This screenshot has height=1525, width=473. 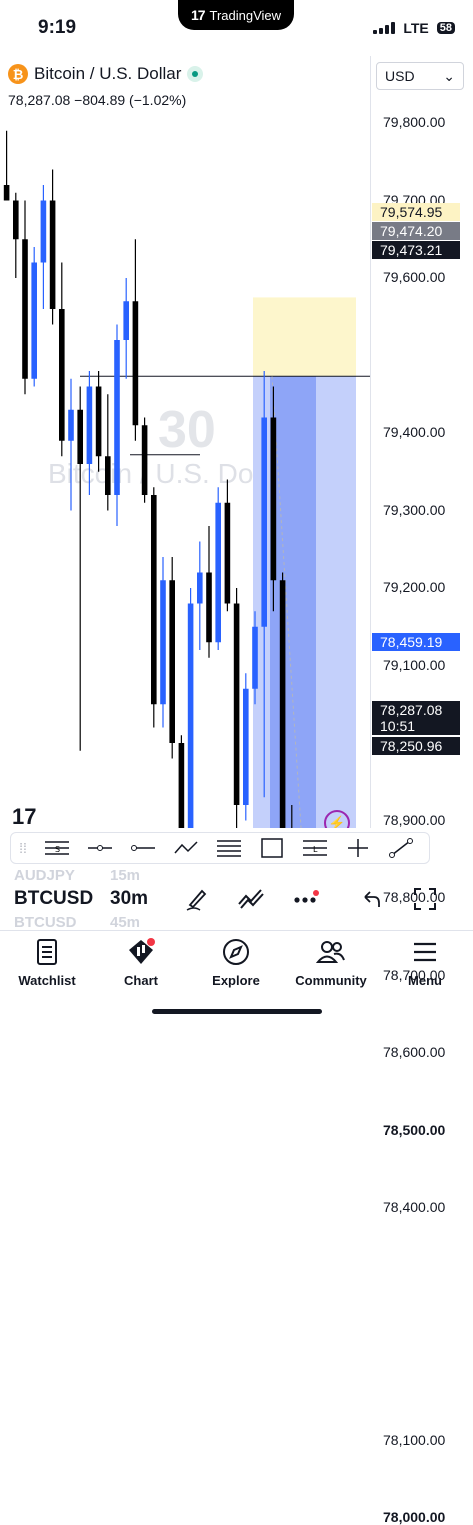 I want to click on network-label: LTE, so click(x=416, y=28).